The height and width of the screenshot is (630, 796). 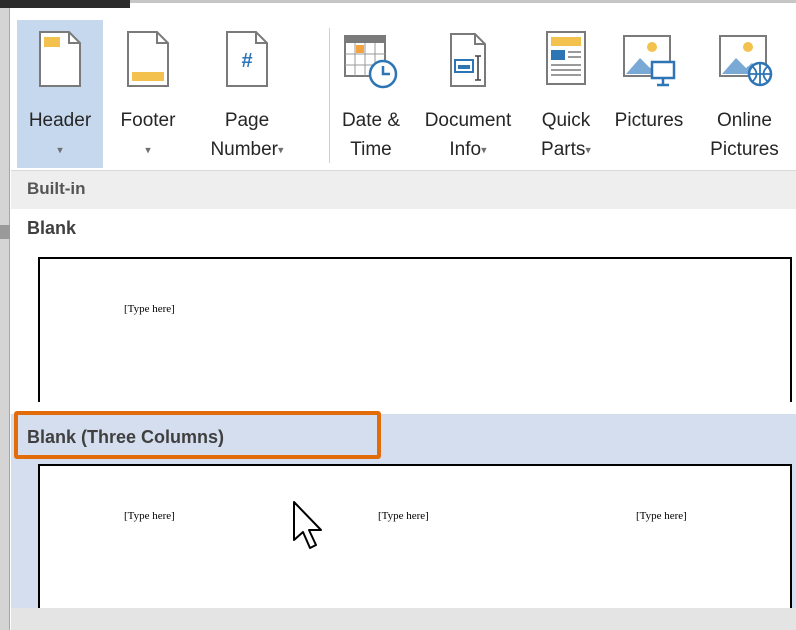 What do you see at coordinates (371, 120) in the screenshot?
I see `date-time-label-line1: Date &` at bounding box center [371, 120].